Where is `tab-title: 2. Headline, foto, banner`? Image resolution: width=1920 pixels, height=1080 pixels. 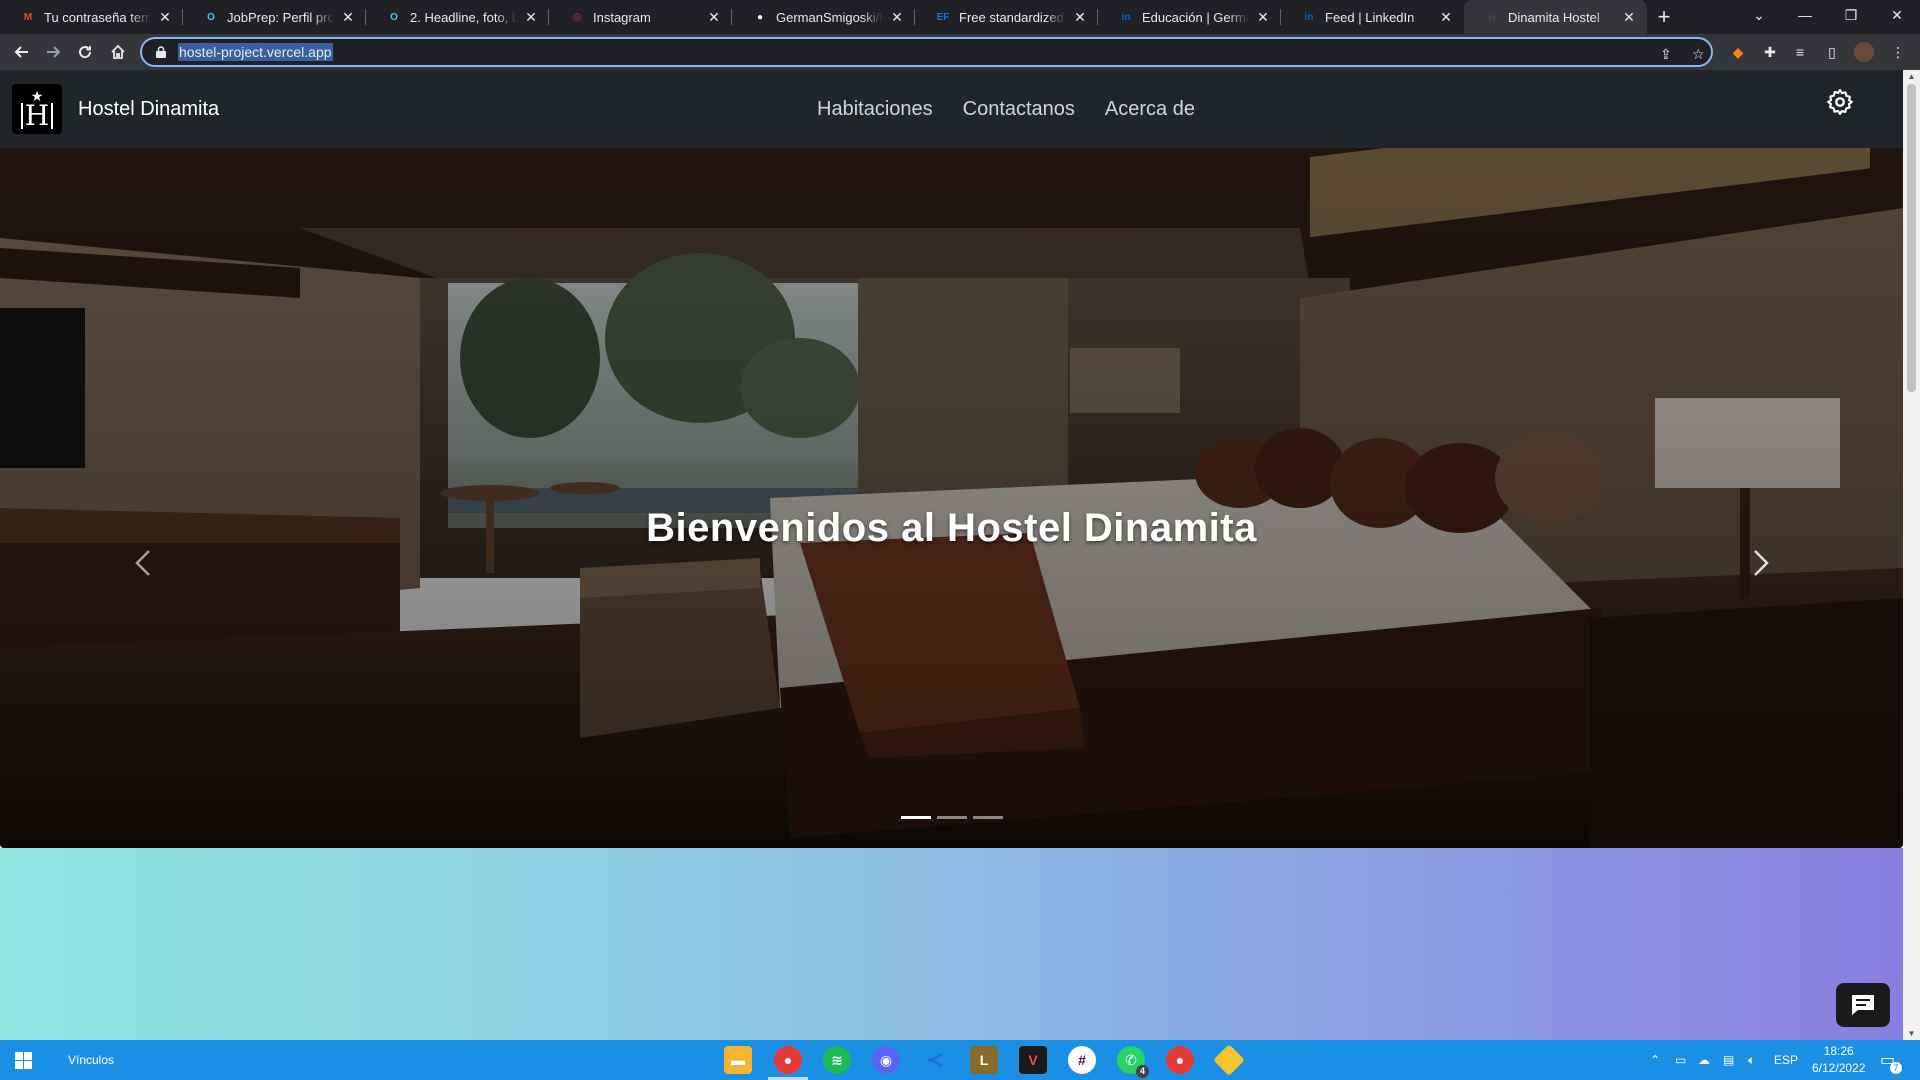
tab-title: 2. Headline, foto, banner is located at coordinates (463, 17).